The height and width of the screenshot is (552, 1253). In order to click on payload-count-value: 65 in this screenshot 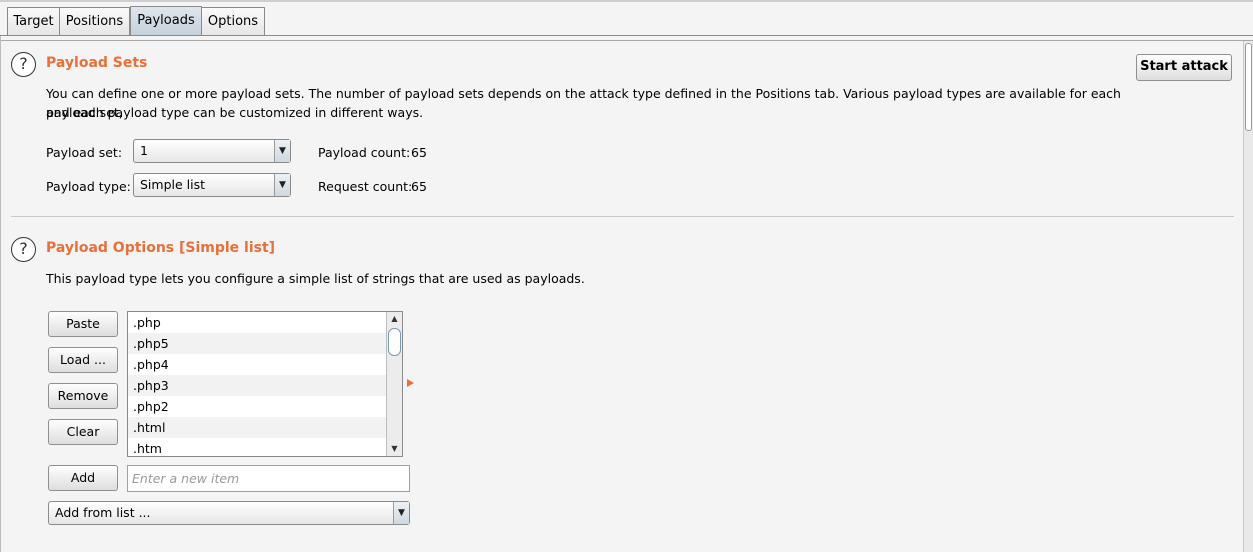, I will do `click(419, 152)`.